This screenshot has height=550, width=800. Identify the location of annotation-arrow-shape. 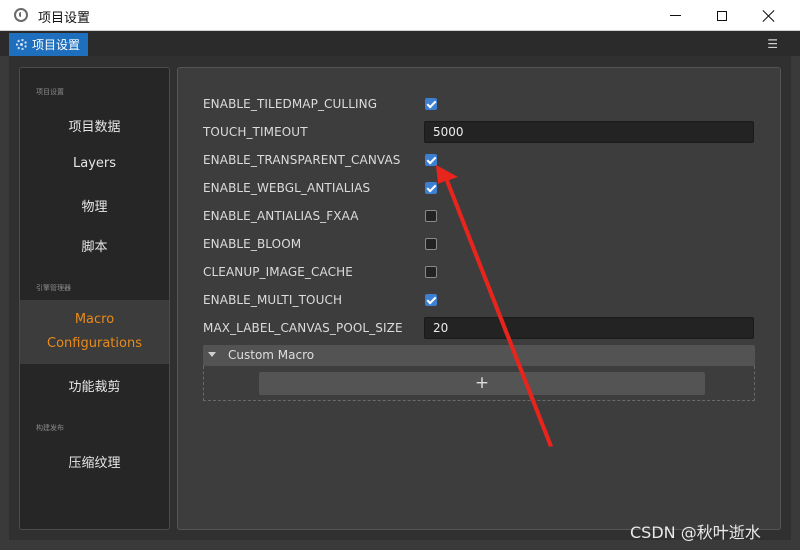
(494, 306).